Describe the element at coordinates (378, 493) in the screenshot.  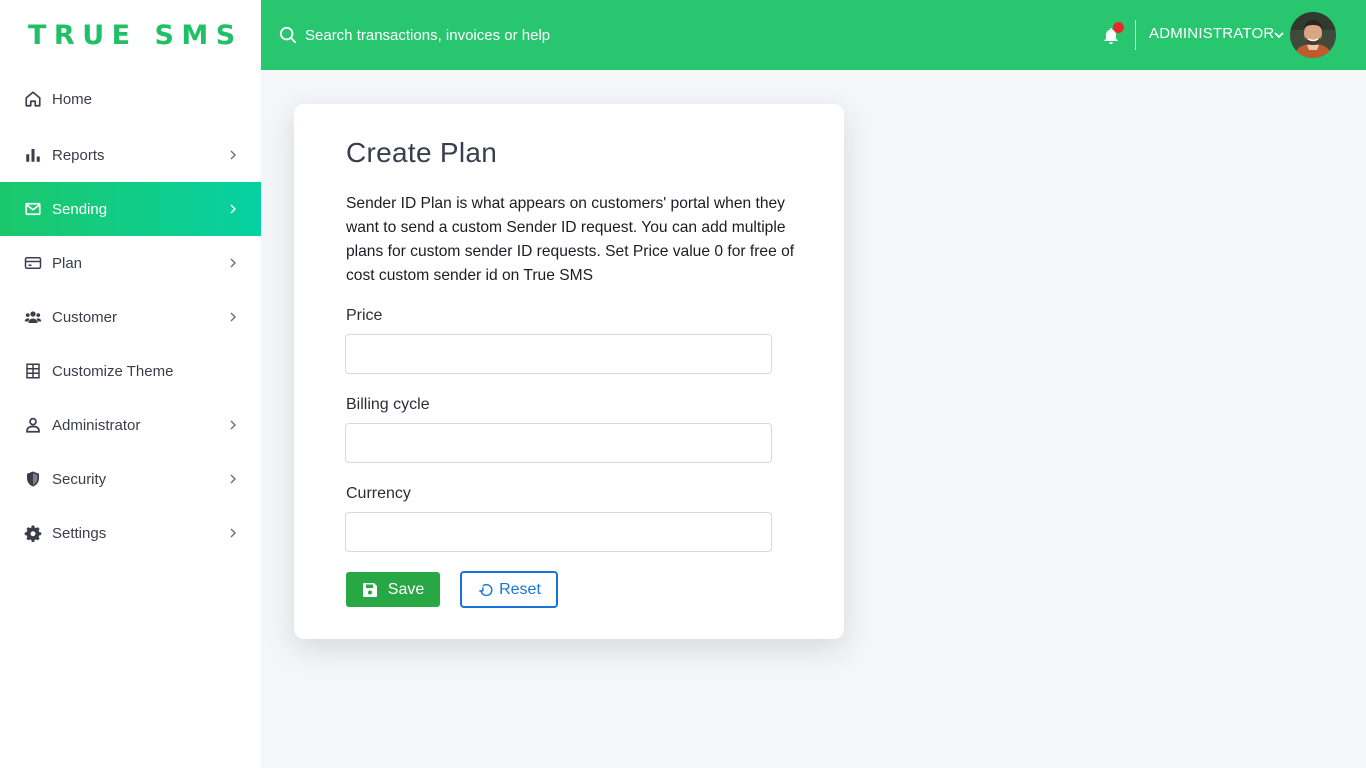
I see `currency-label: Currency` at that location.